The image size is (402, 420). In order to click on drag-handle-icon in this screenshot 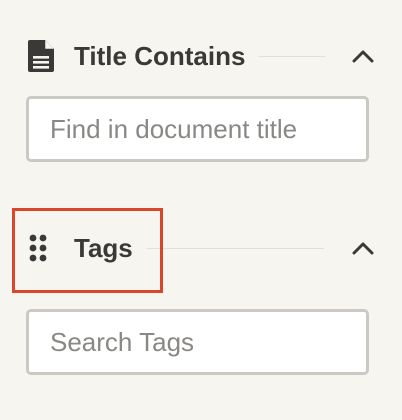, I will do `click(45, 248)`.